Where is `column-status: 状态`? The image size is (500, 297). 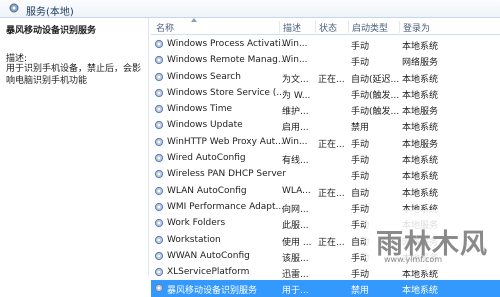 column-status: 状态 is located at coordinates (326, 27).